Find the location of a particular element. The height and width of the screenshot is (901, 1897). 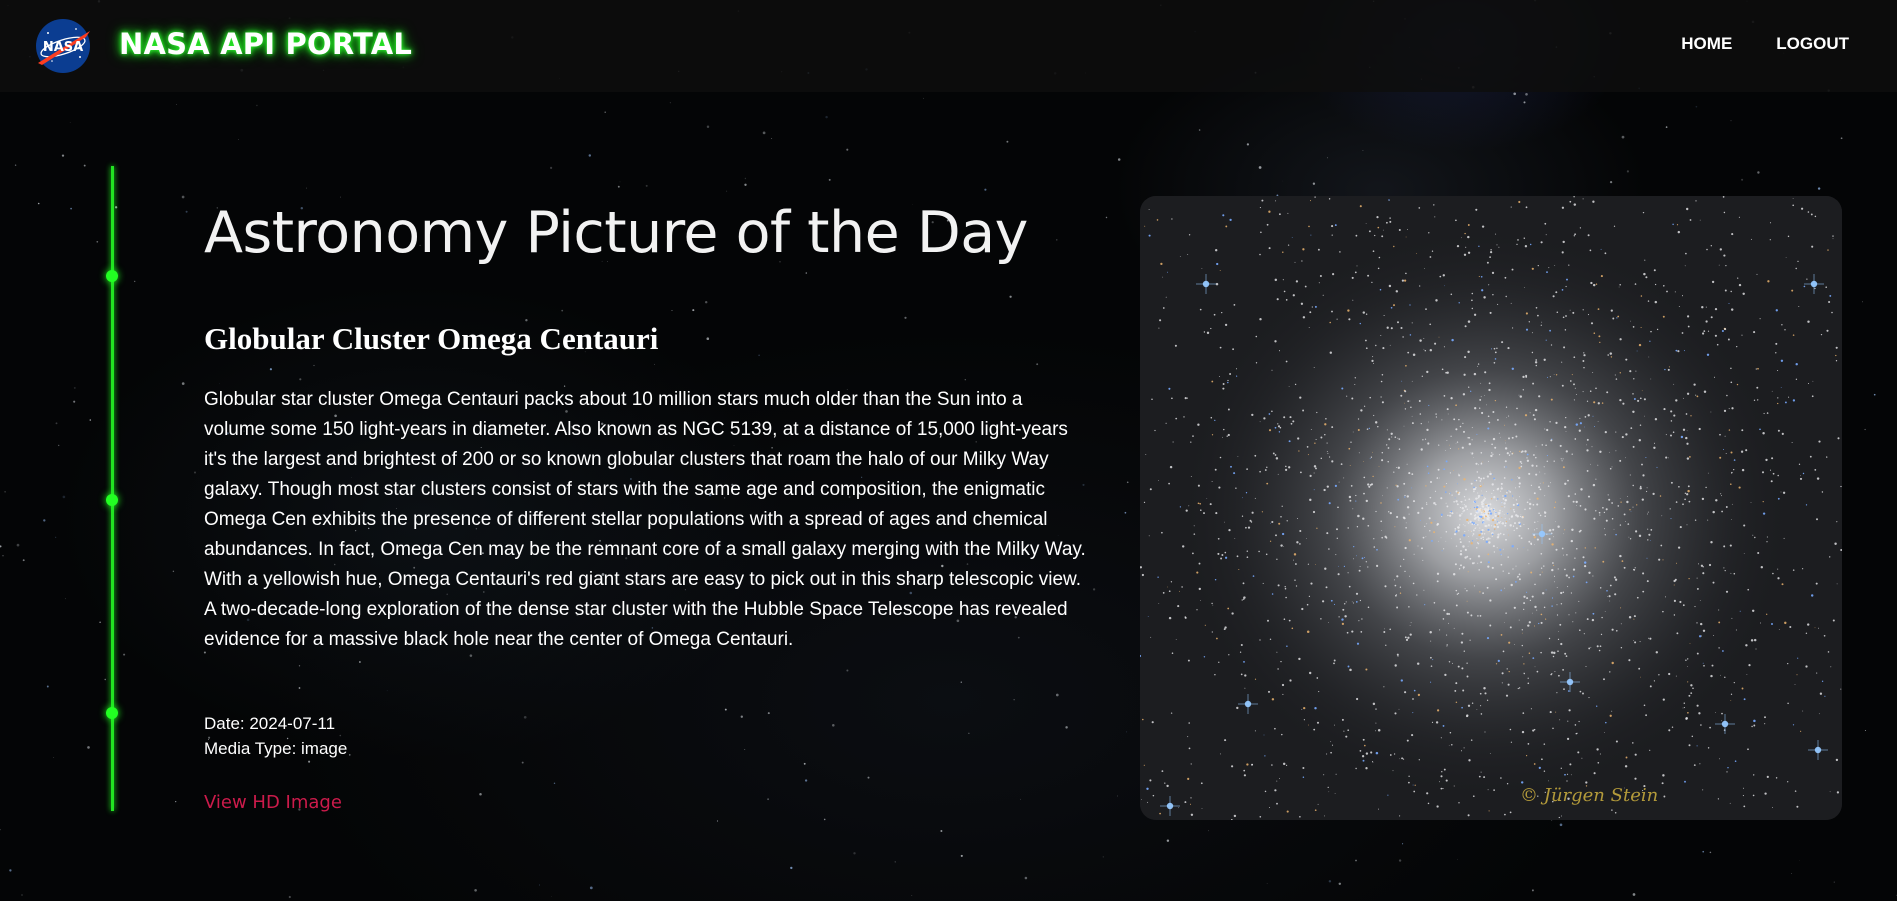

main-nav: HOME LOGOUT is located at coordinates (1765, 44).